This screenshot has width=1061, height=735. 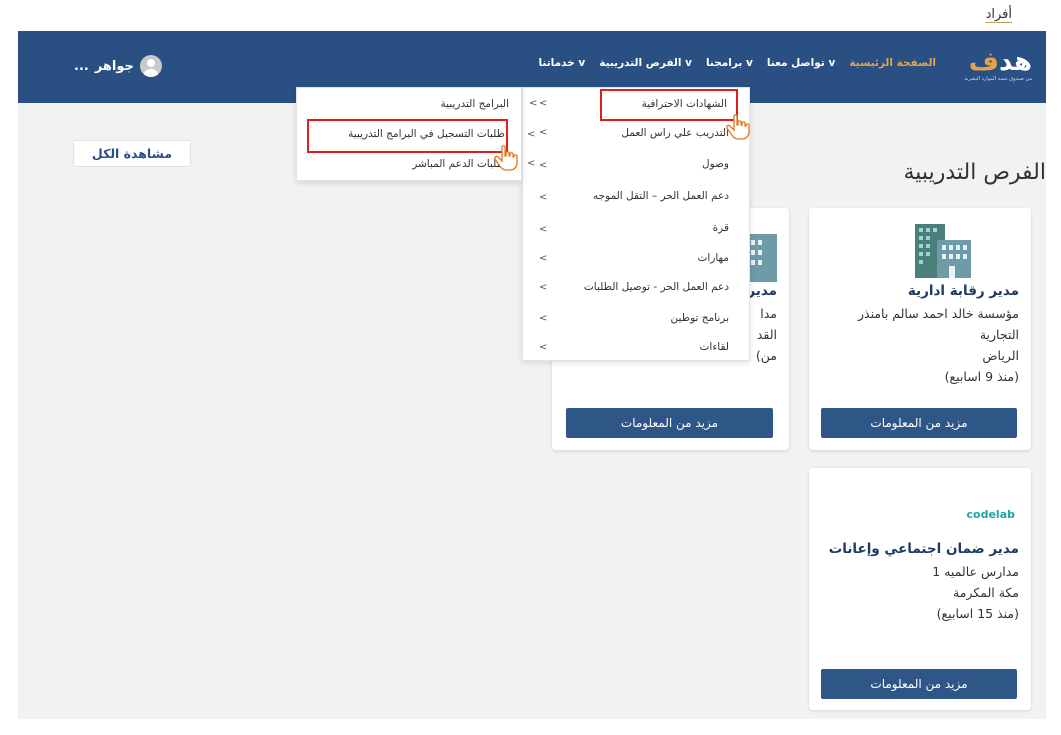 I want to click on menu-item-maharat: مهارات, so click(x=713, y=258).